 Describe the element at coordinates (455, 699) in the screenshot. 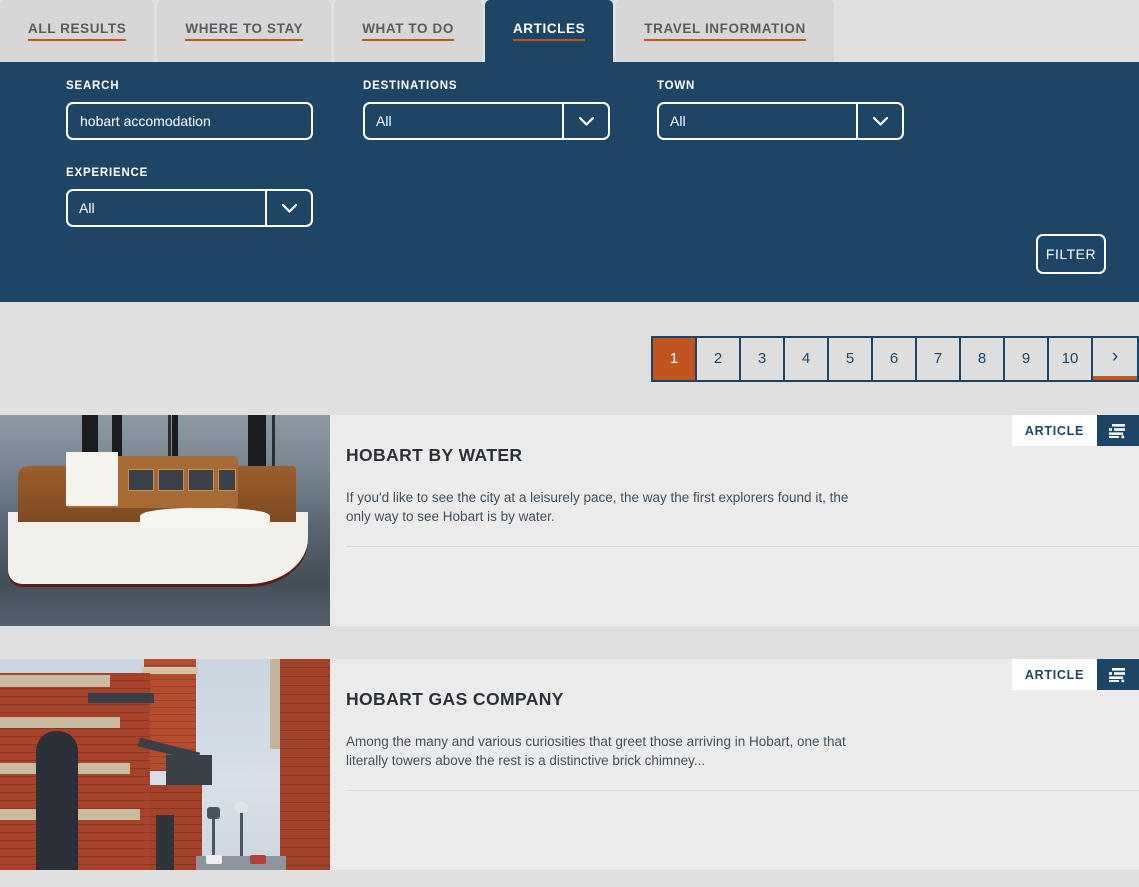

I see `result-title: HOBART GAS COMPANY` at that location.